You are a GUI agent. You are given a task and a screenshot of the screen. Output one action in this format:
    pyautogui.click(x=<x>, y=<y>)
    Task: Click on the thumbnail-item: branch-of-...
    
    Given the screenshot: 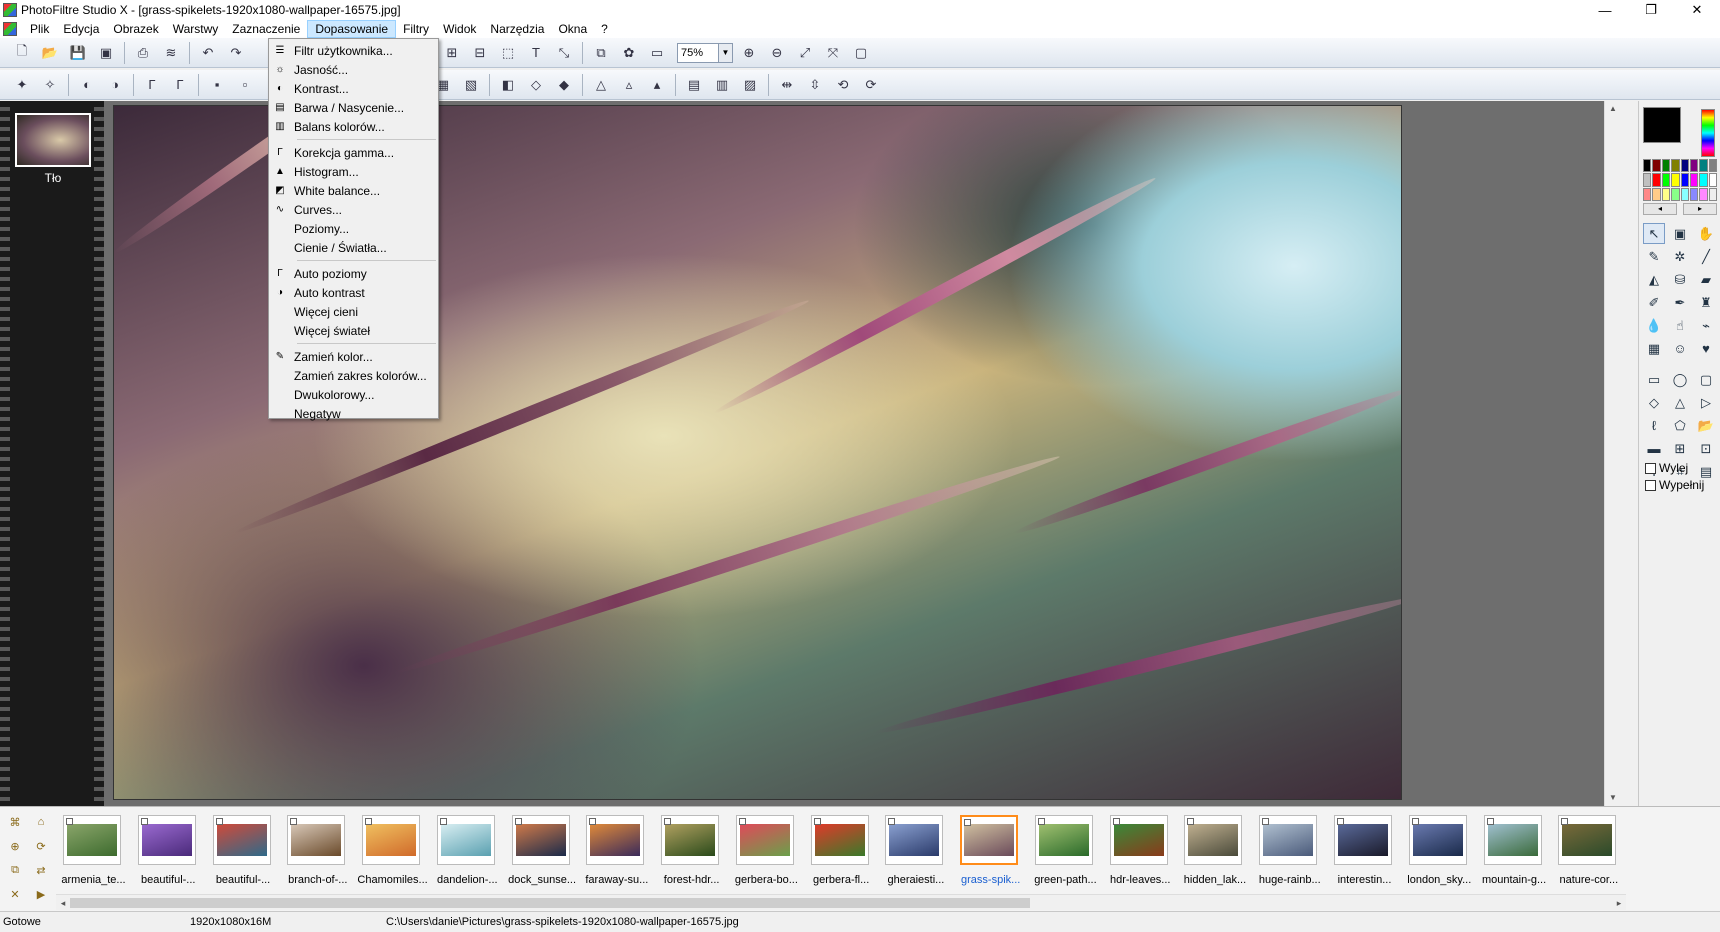 What is the action you would take?
    pyautogui.click(x=317, y=853)
    